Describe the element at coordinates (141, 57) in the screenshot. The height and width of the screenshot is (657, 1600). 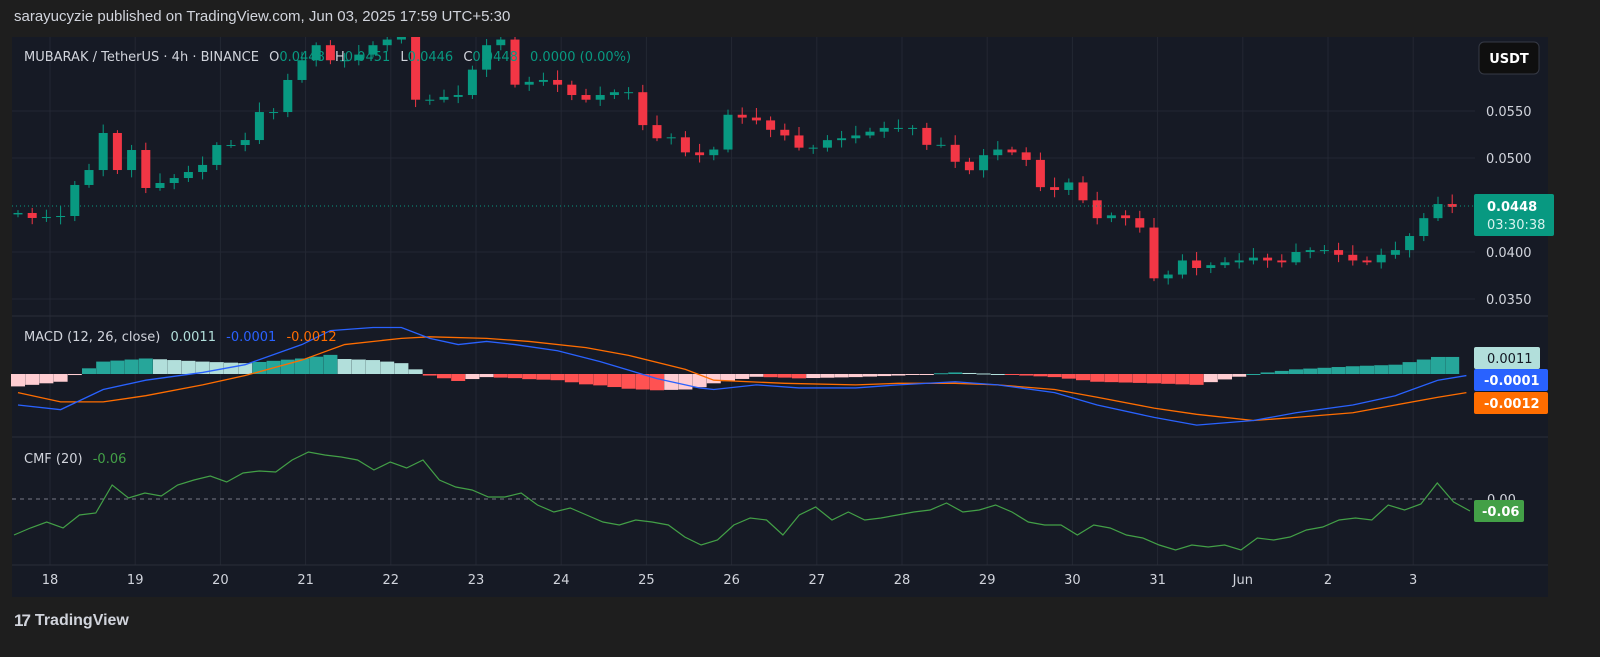
I see `symbol-label: MUBARAK / TetherUS · 4h · BINANCE` at that location.